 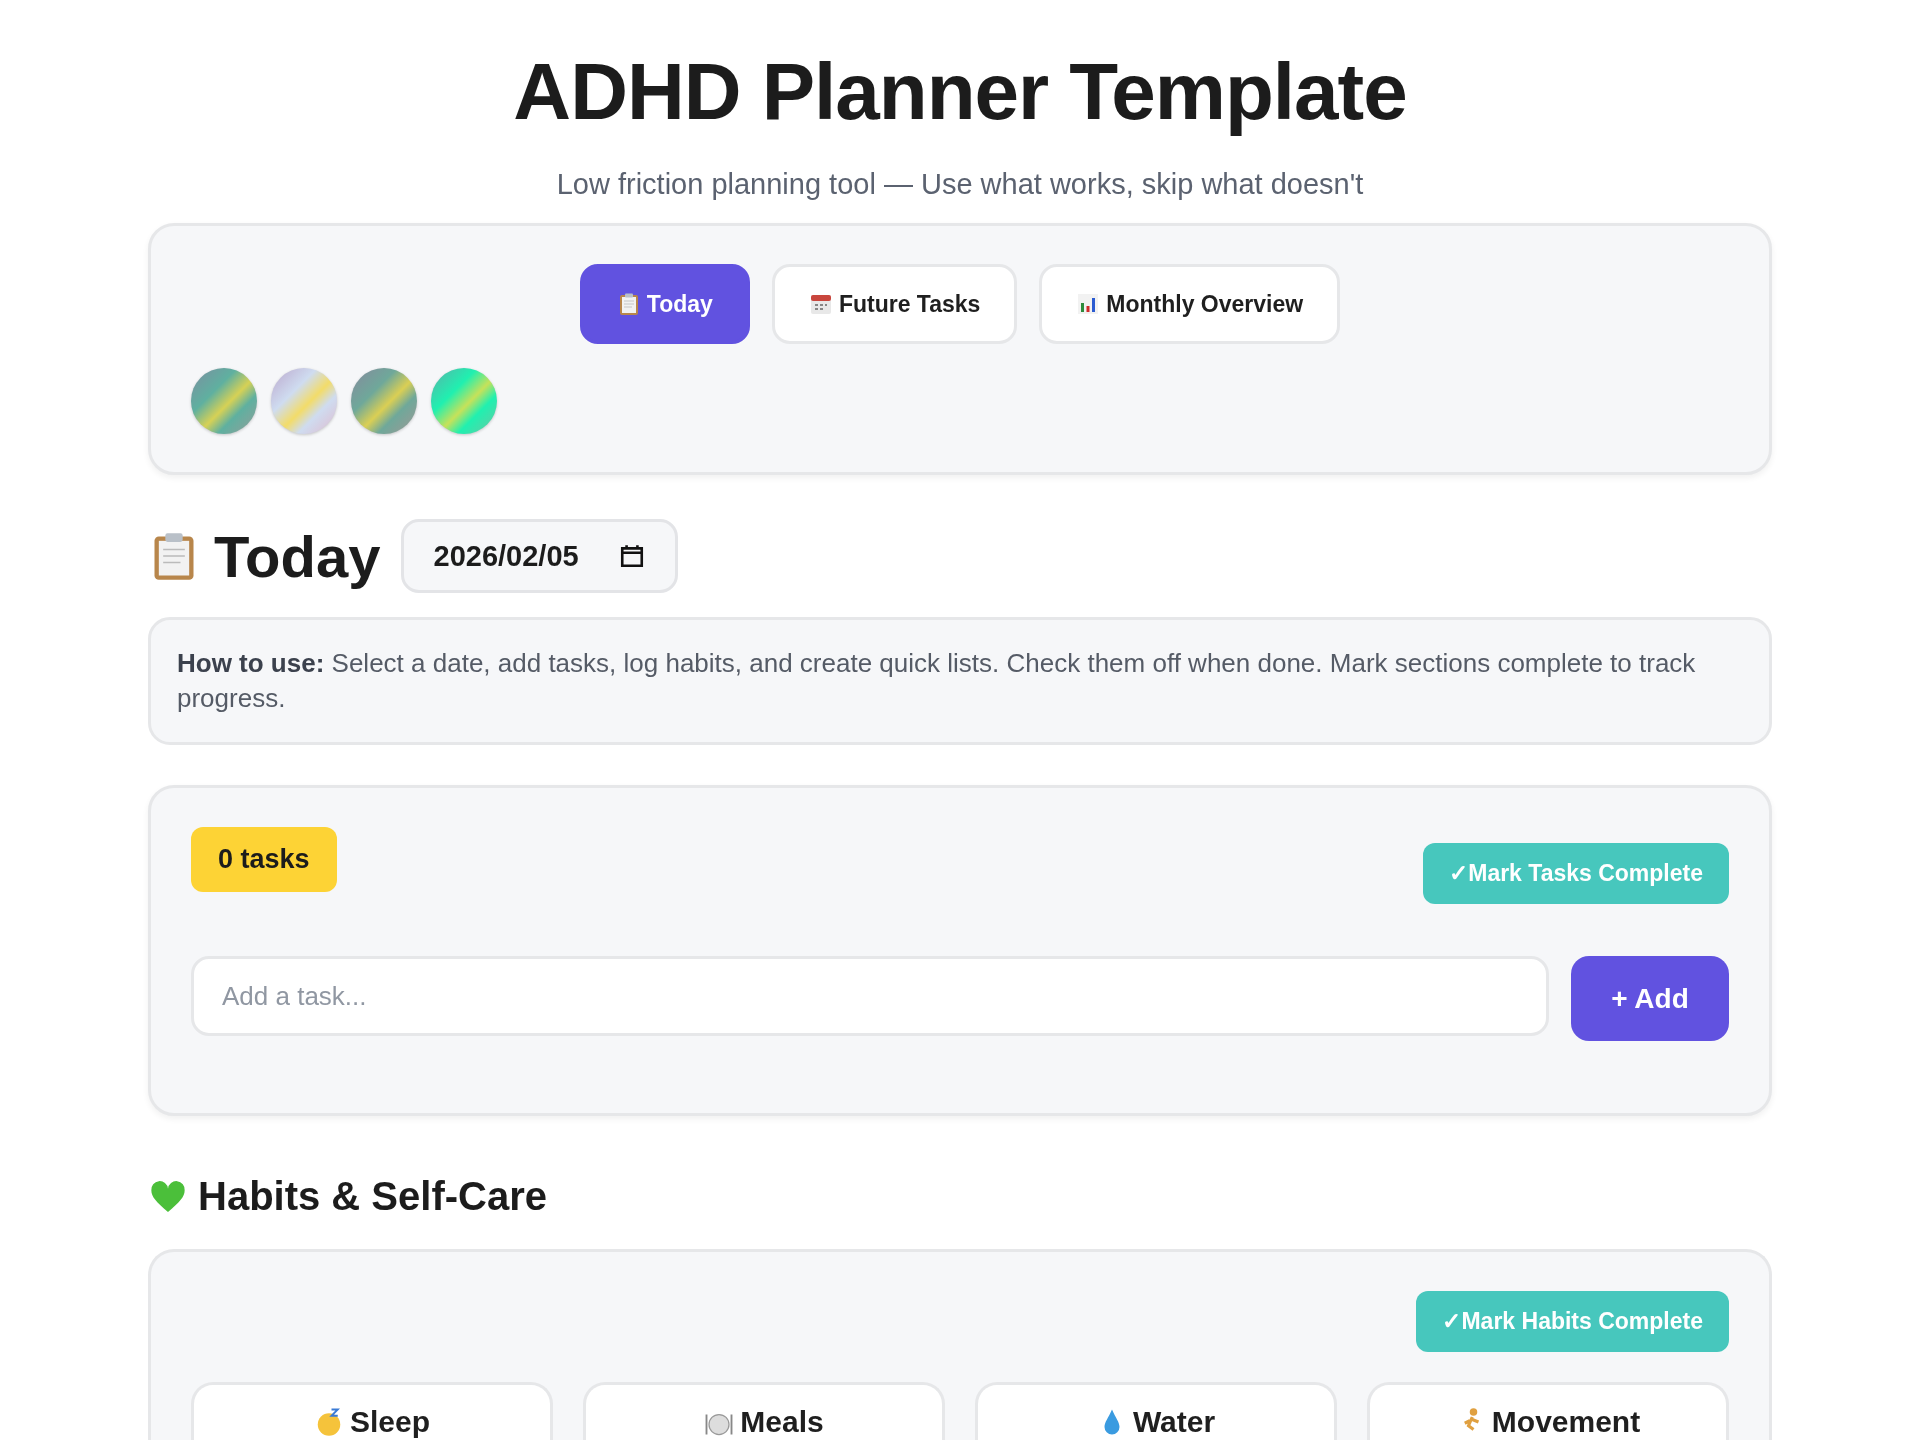 What do you see at coordinates (937, 681) in the screenshot?
I see `instructions-text: How to use: Select a date, add tasks, log habits, and create quick lists. Check them off when done. Mark sections complete to track progress.` at bounding box center [937, 681].